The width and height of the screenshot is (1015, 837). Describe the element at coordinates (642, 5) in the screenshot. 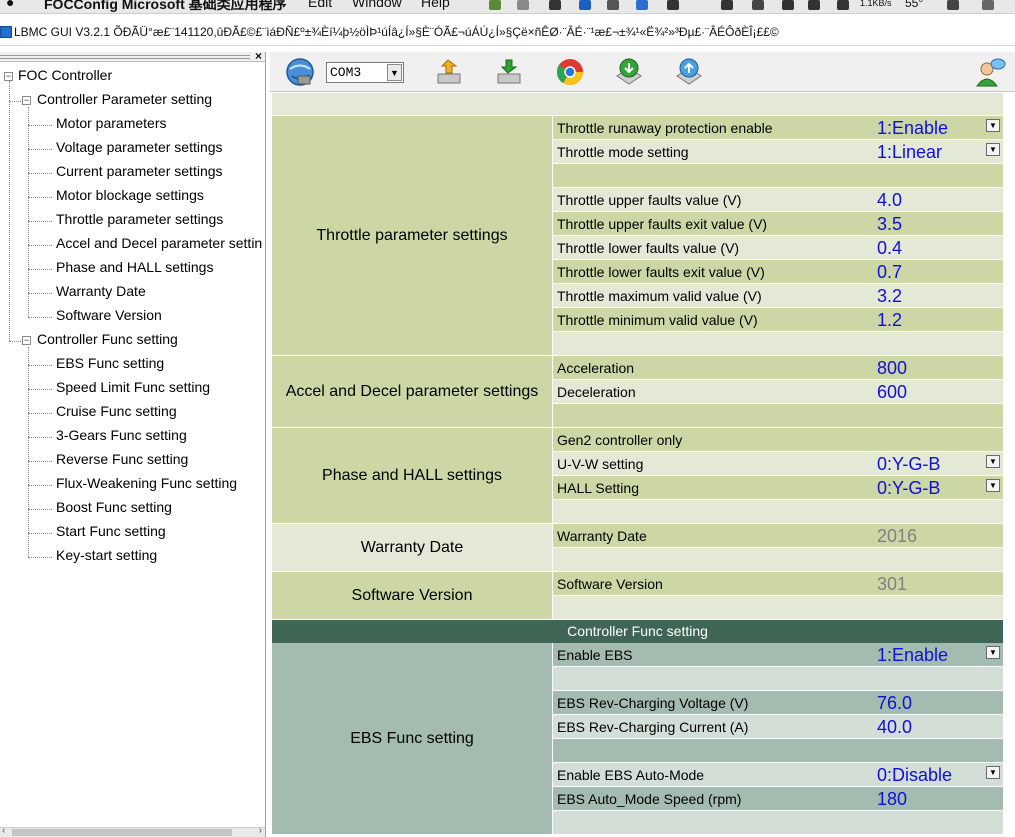

I see `shield-icon` at that location.